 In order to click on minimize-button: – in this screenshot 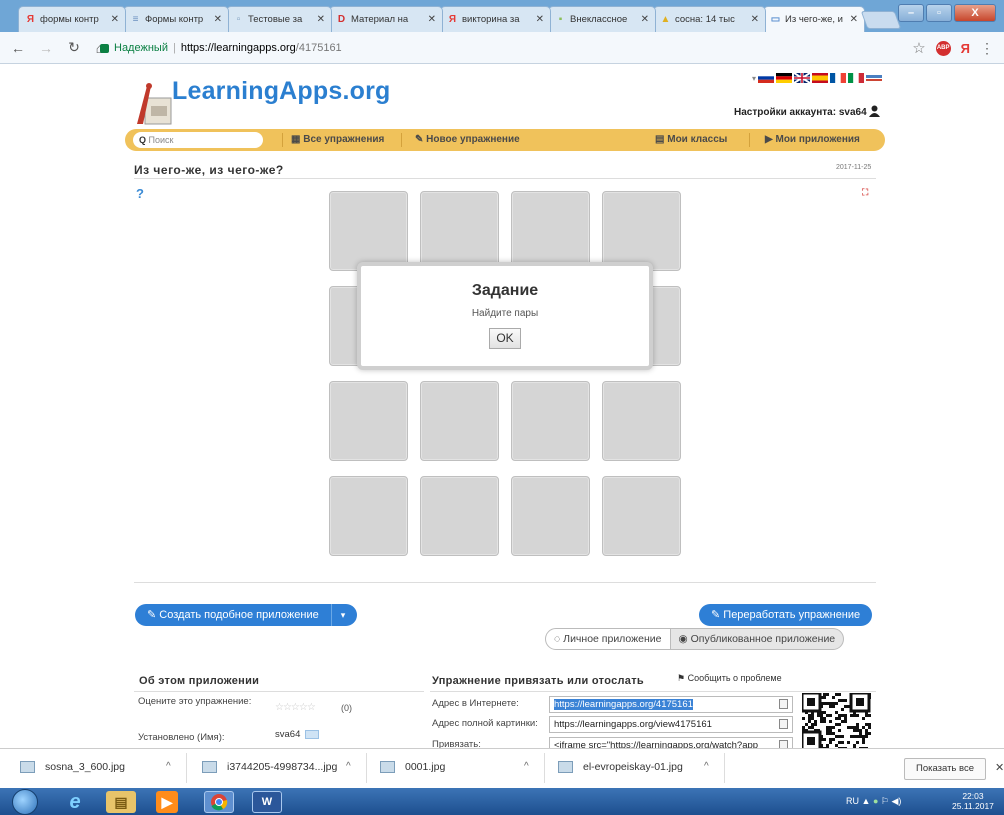, I will do `click(911, 13)`.